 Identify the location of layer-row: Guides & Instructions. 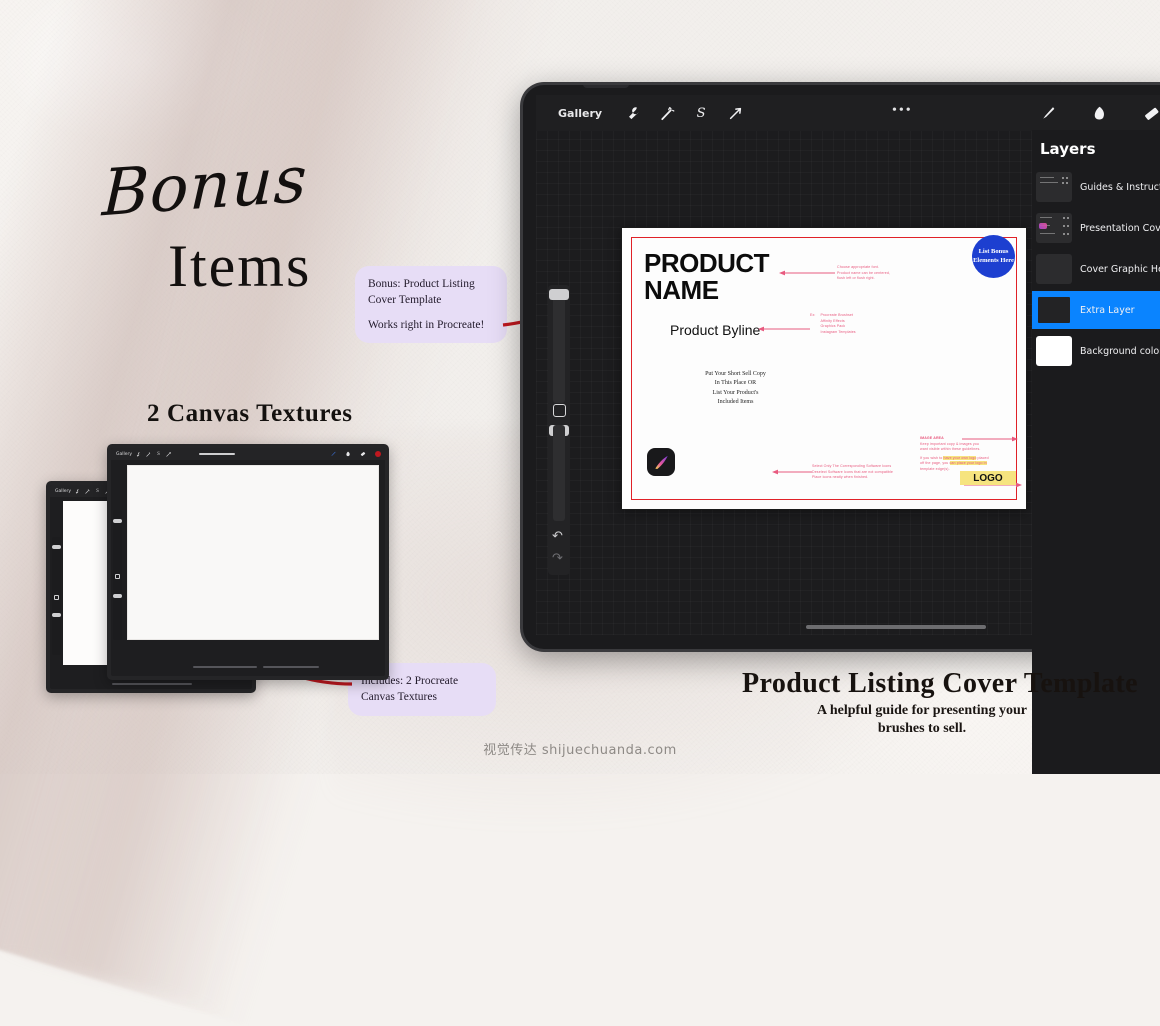
(1096, 187).